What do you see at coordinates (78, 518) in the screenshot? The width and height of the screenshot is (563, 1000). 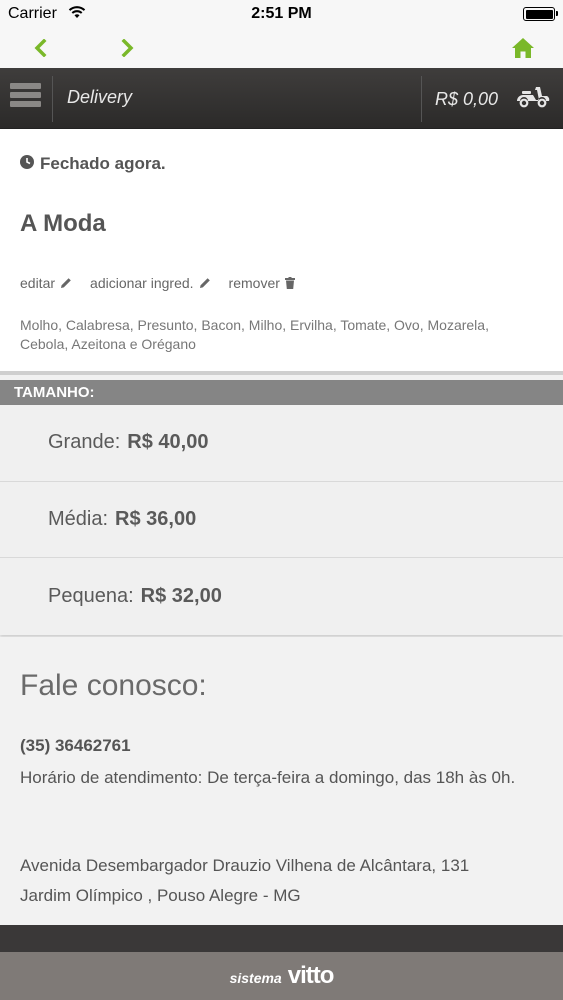 I see `size-name: Média:` at bounding box center [78, 518].